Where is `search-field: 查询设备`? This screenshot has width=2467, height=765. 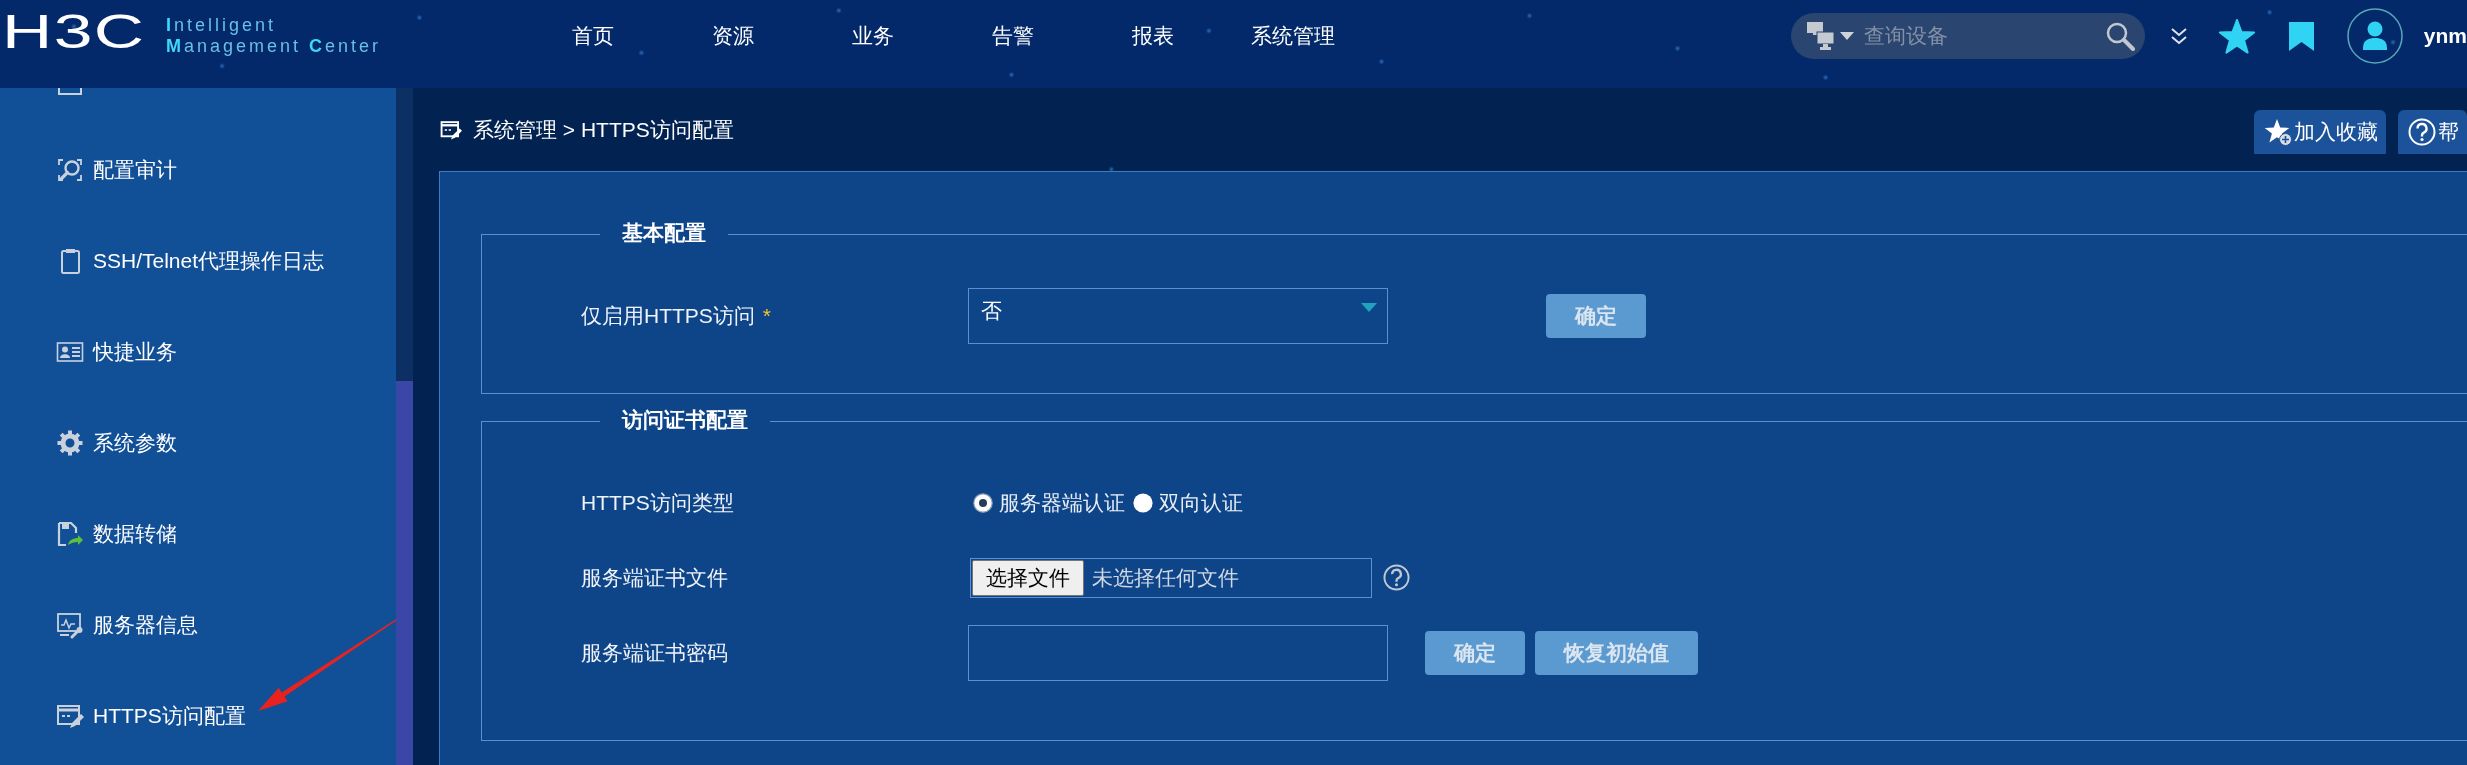 search-field: 查询设备 is located at coordinates (1967, 36).